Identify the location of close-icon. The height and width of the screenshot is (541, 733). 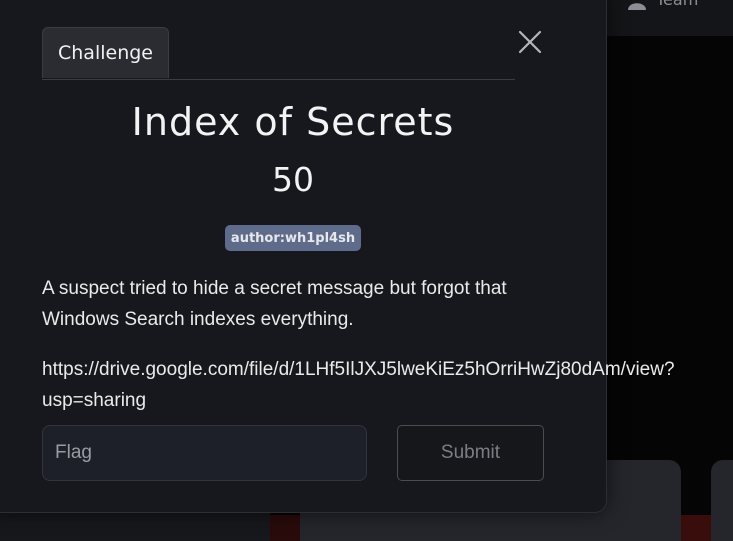
(530, 42).